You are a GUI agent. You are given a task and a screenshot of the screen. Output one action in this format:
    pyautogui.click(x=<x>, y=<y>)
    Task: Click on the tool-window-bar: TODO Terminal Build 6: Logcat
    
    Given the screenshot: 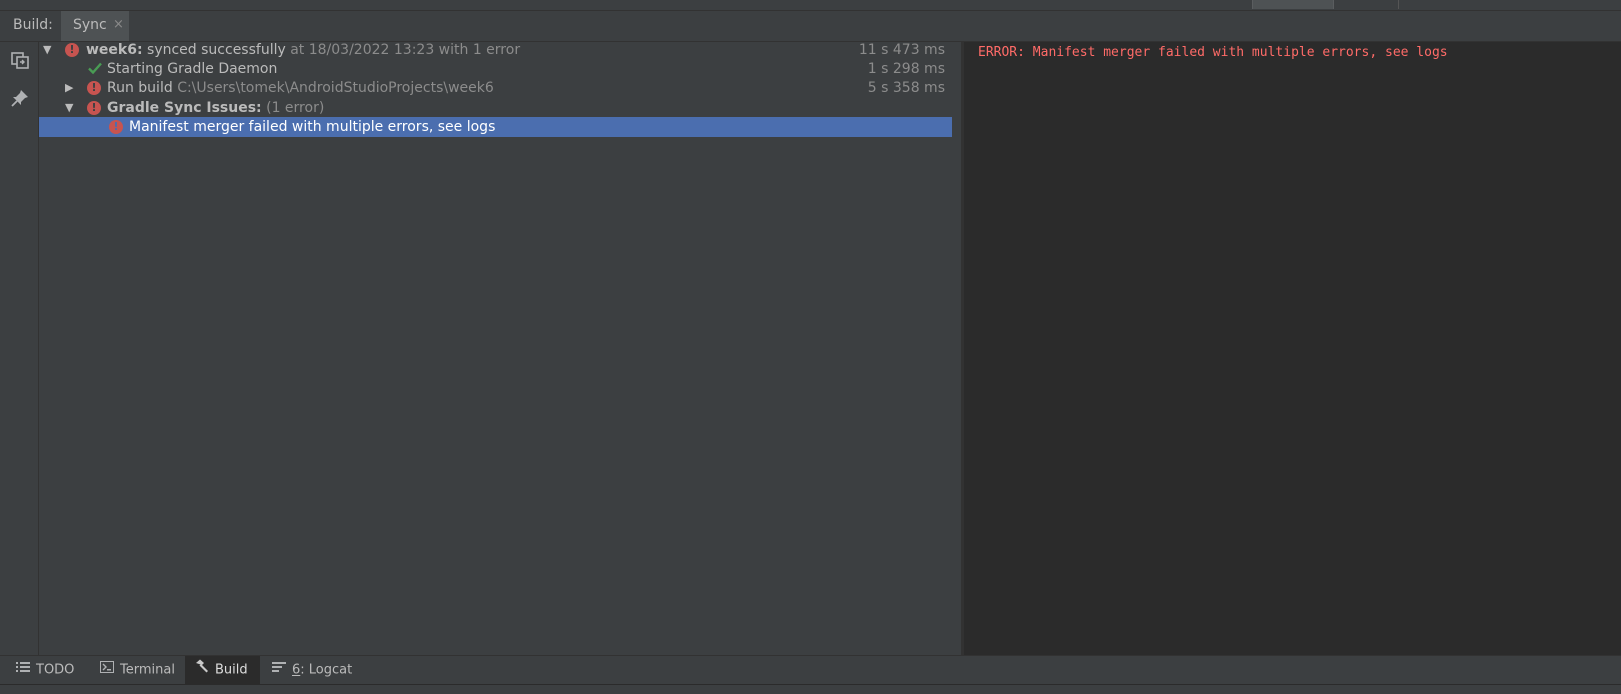 What is the action you would take?
    pyautogui.click(x=810, y=669)
    